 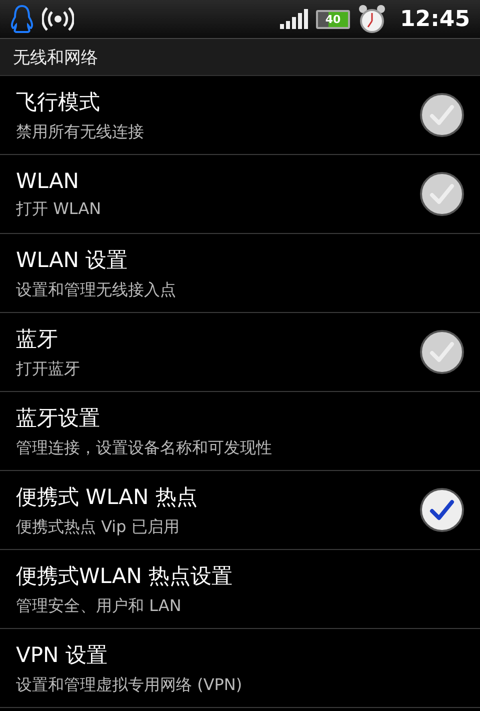 What do you see at coordinates (80, 132) in the screenshot?
I see `setting-summary: 禁用所有无线连接` at bounding box center [80, 132].